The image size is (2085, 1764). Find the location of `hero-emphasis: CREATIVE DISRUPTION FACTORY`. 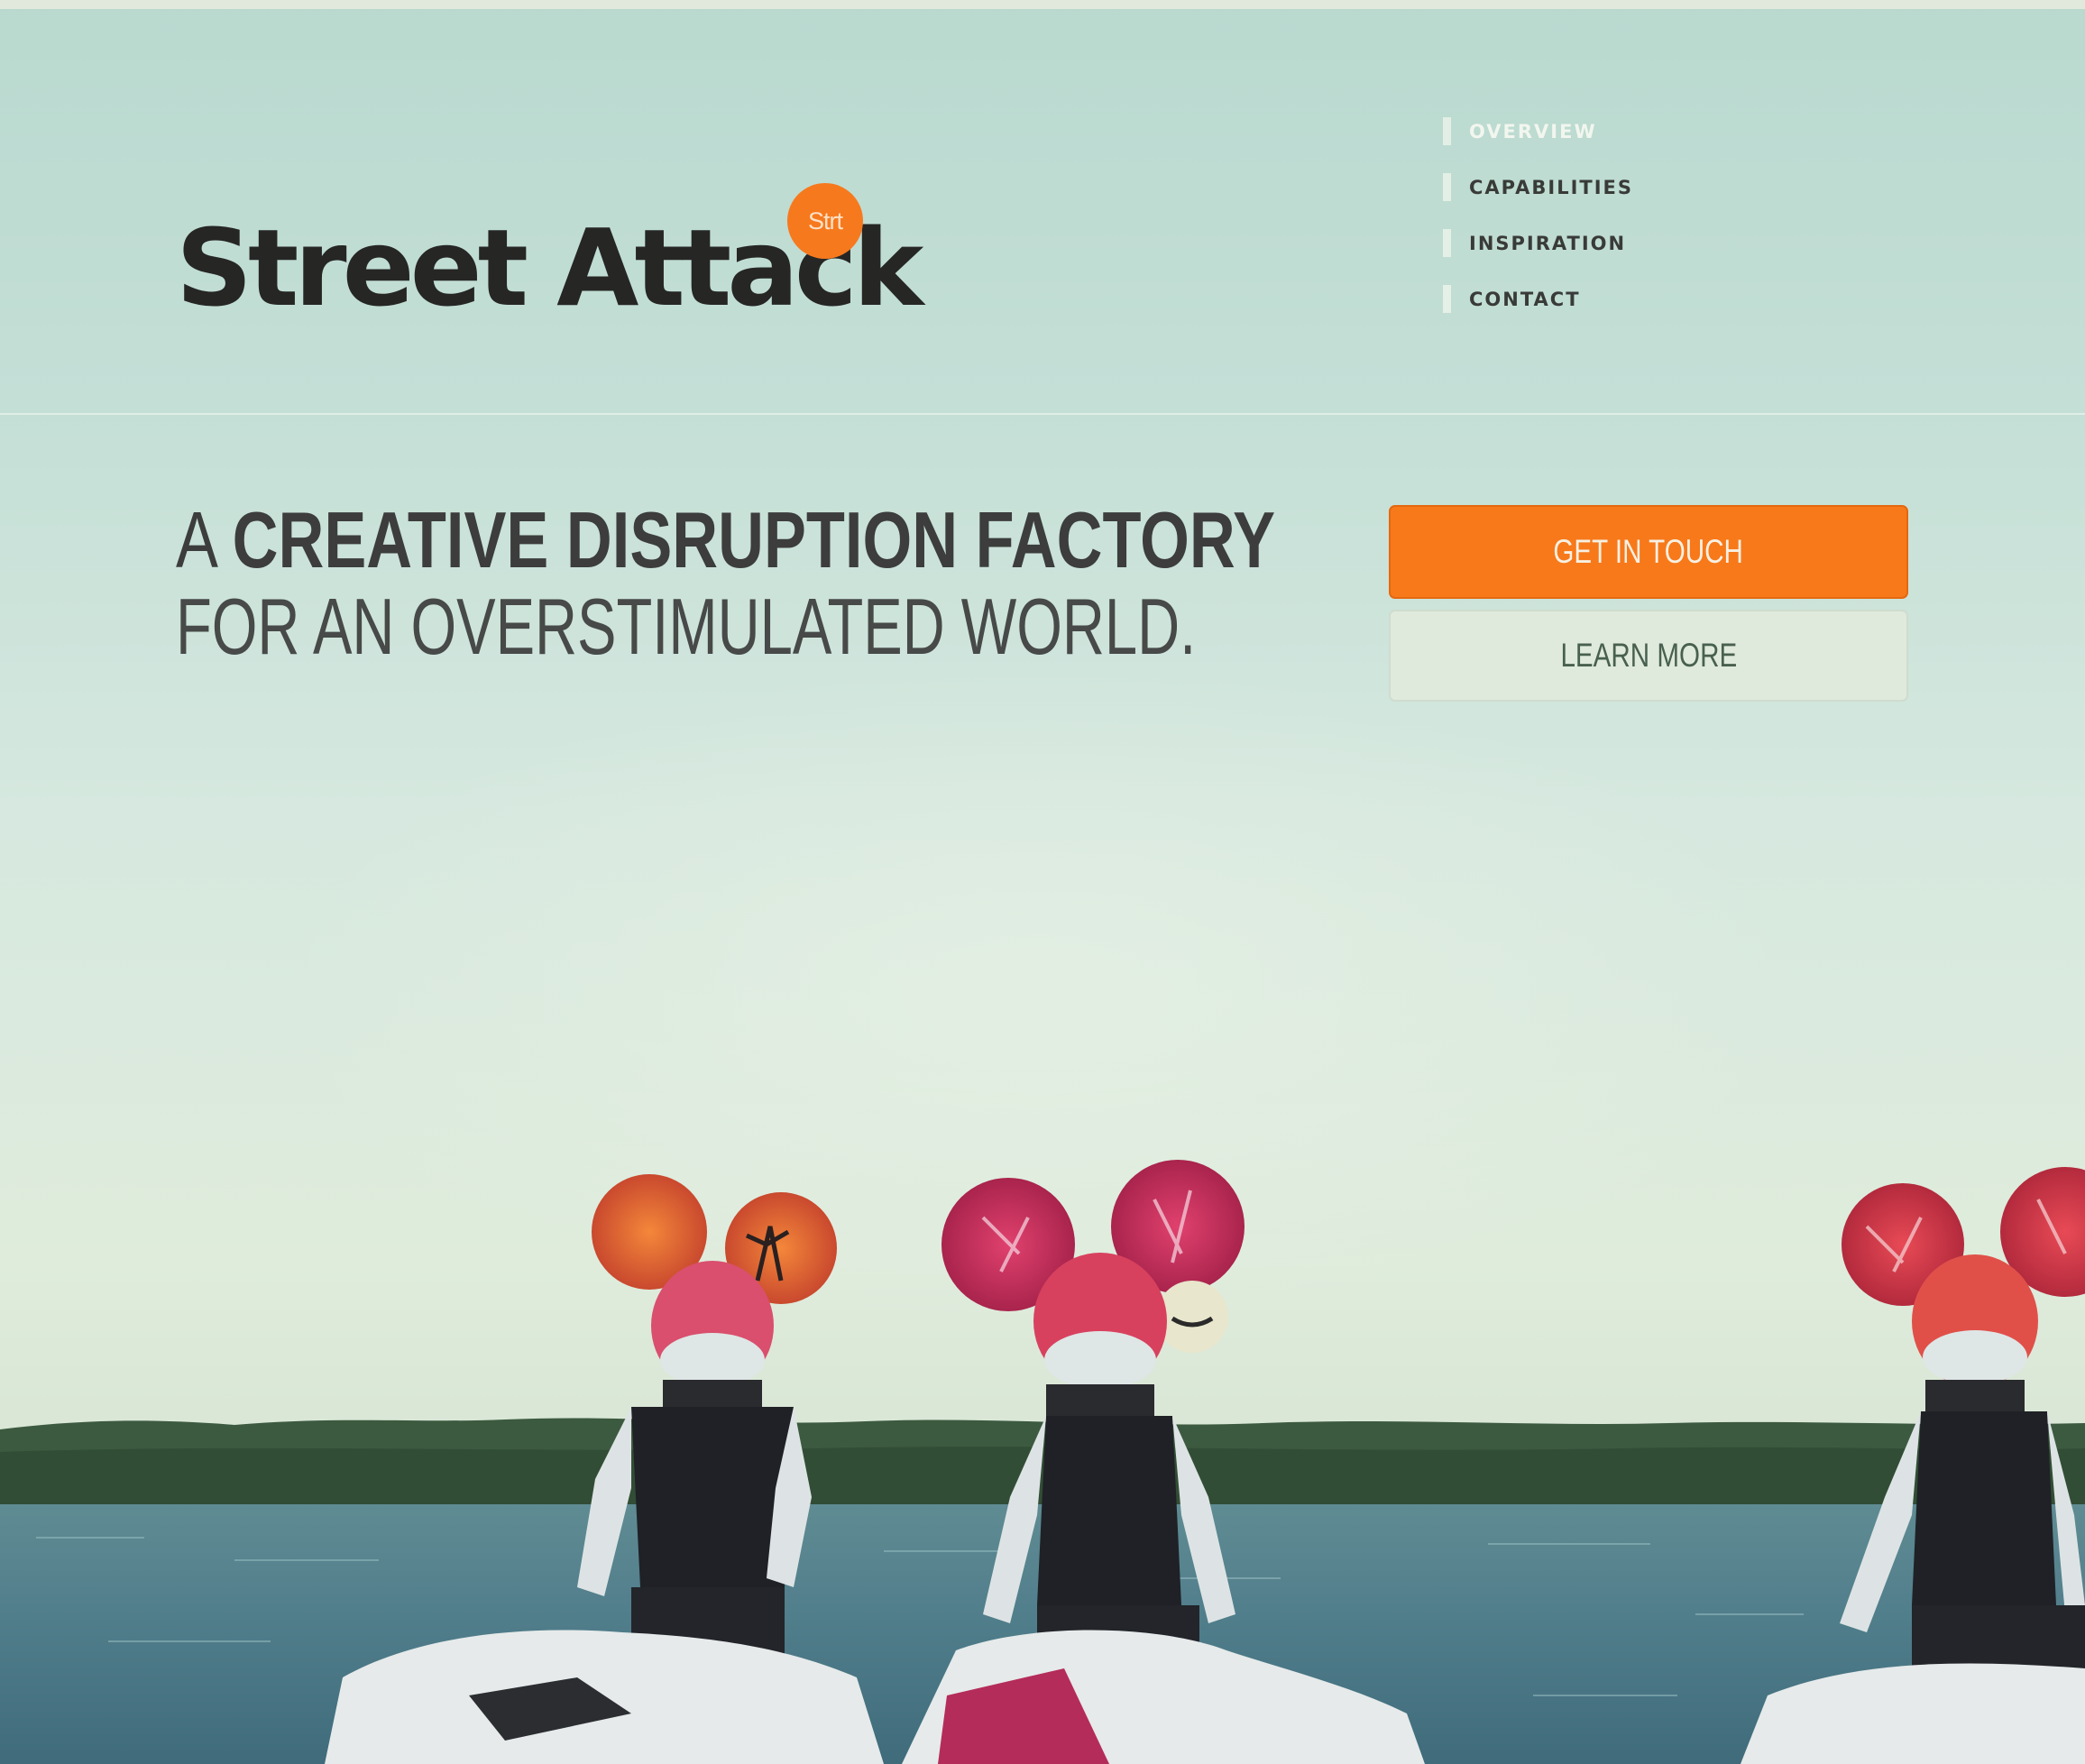

hero-emphasis: CREATIVE DISRUPTION FACTORY is located at coordinates (754, 539).